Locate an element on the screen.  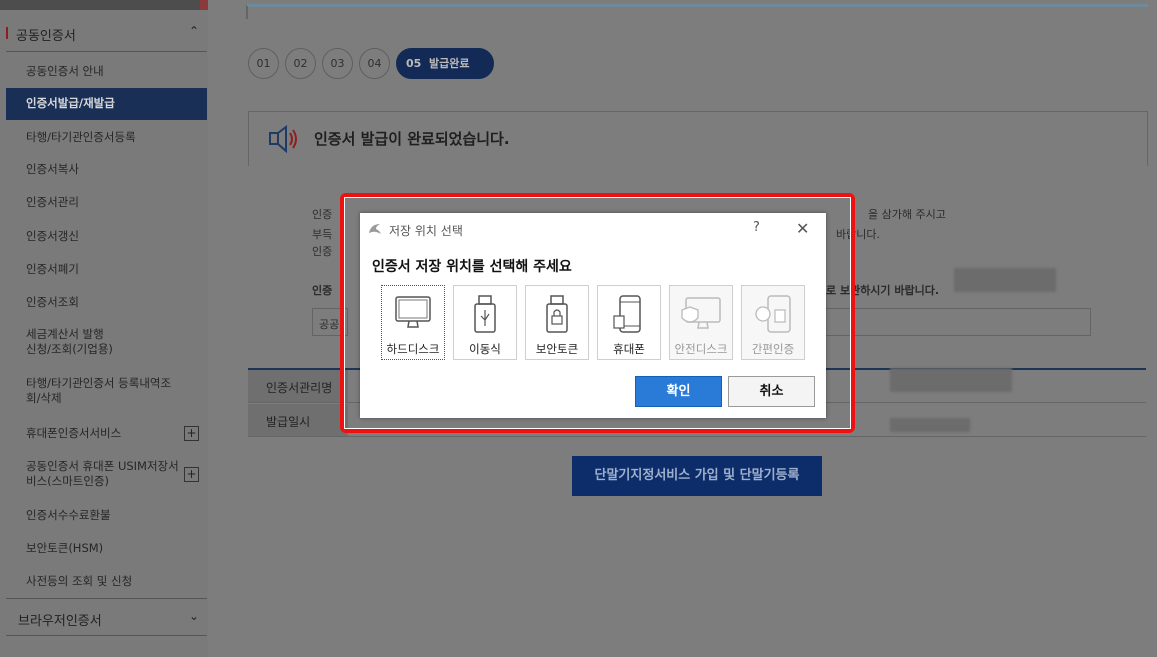
sidebar-top-strip is located at coordinates (104, 5).